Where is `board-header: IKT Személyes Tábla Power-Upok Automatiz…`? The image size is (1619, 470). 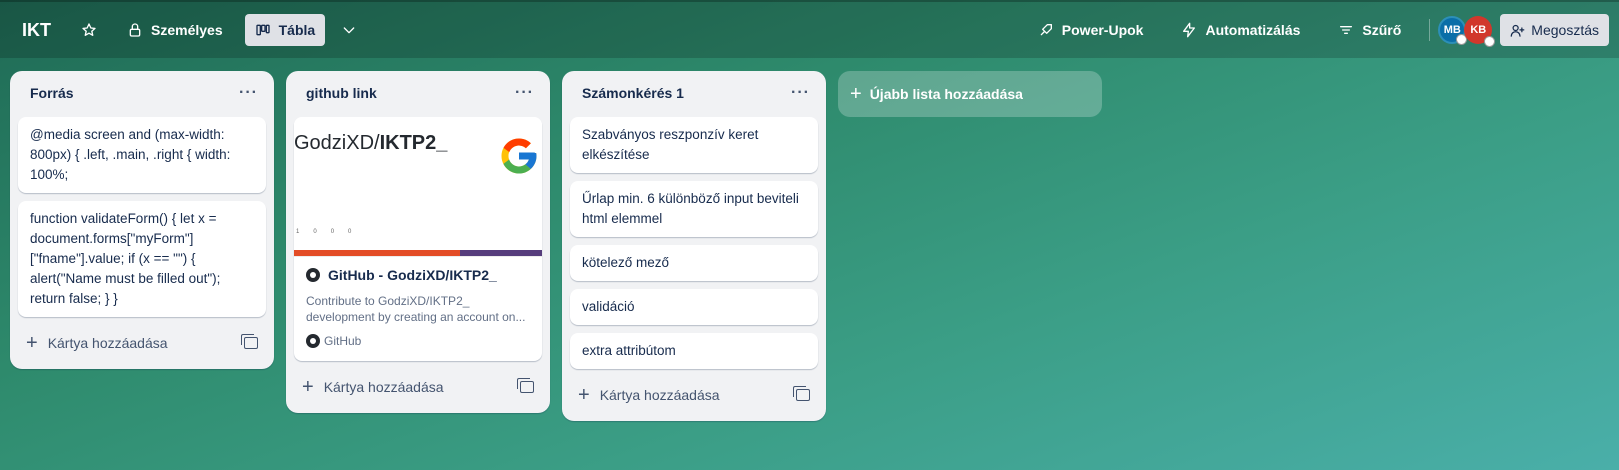 board-header: IKT Személyes Tábla Power-Upok Automatiz… is located at coordinates (809, 29).